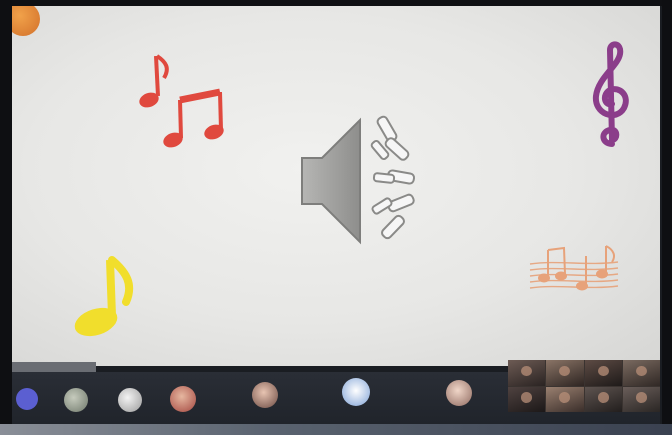  Describe the element at coordinates (6, 217) in the screenshot. I see `monitor-bezel-left` at that location.